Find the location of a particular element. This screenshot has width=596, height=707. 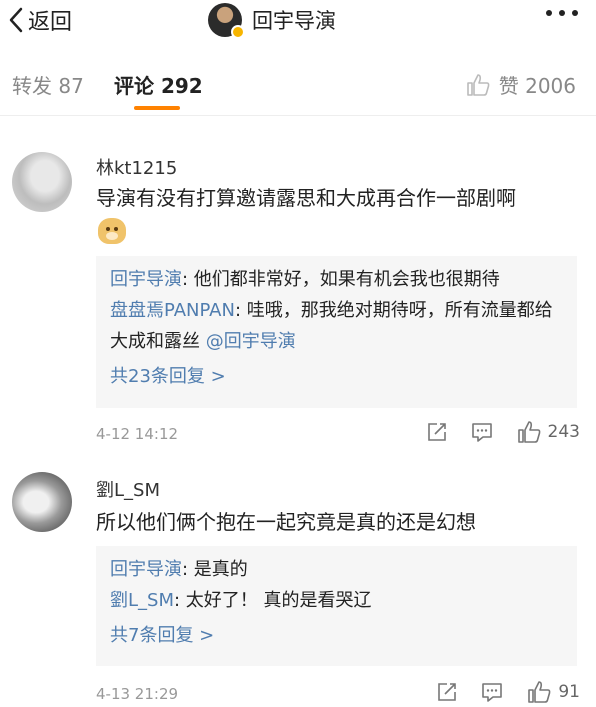

verified-badge-icon is located at coordinates (238, 32).